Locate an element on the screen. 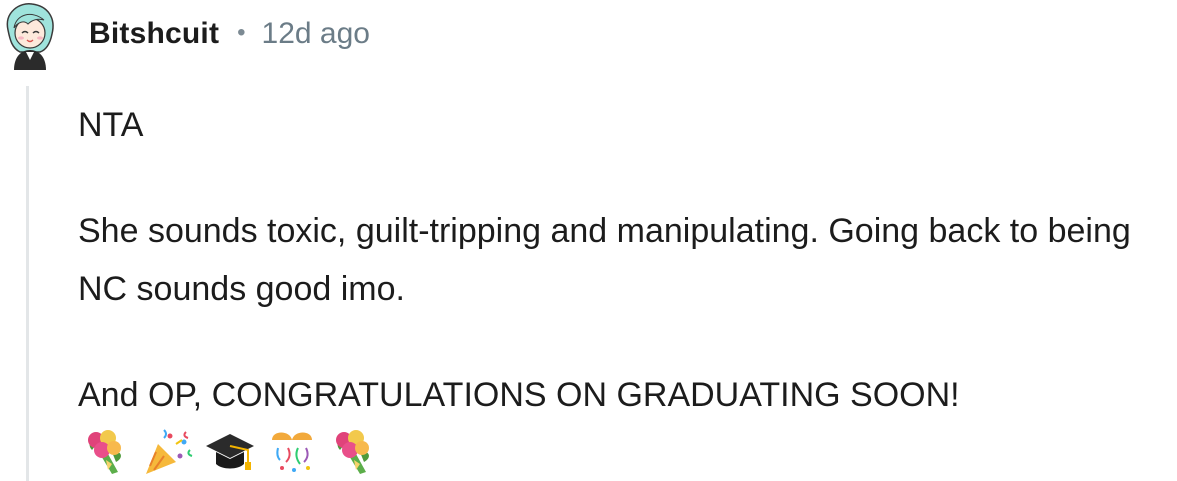 This screenshot has height=481, width=1177. comment-header: Bitshcuit • 12d ago is located at coordinates (229, 34).